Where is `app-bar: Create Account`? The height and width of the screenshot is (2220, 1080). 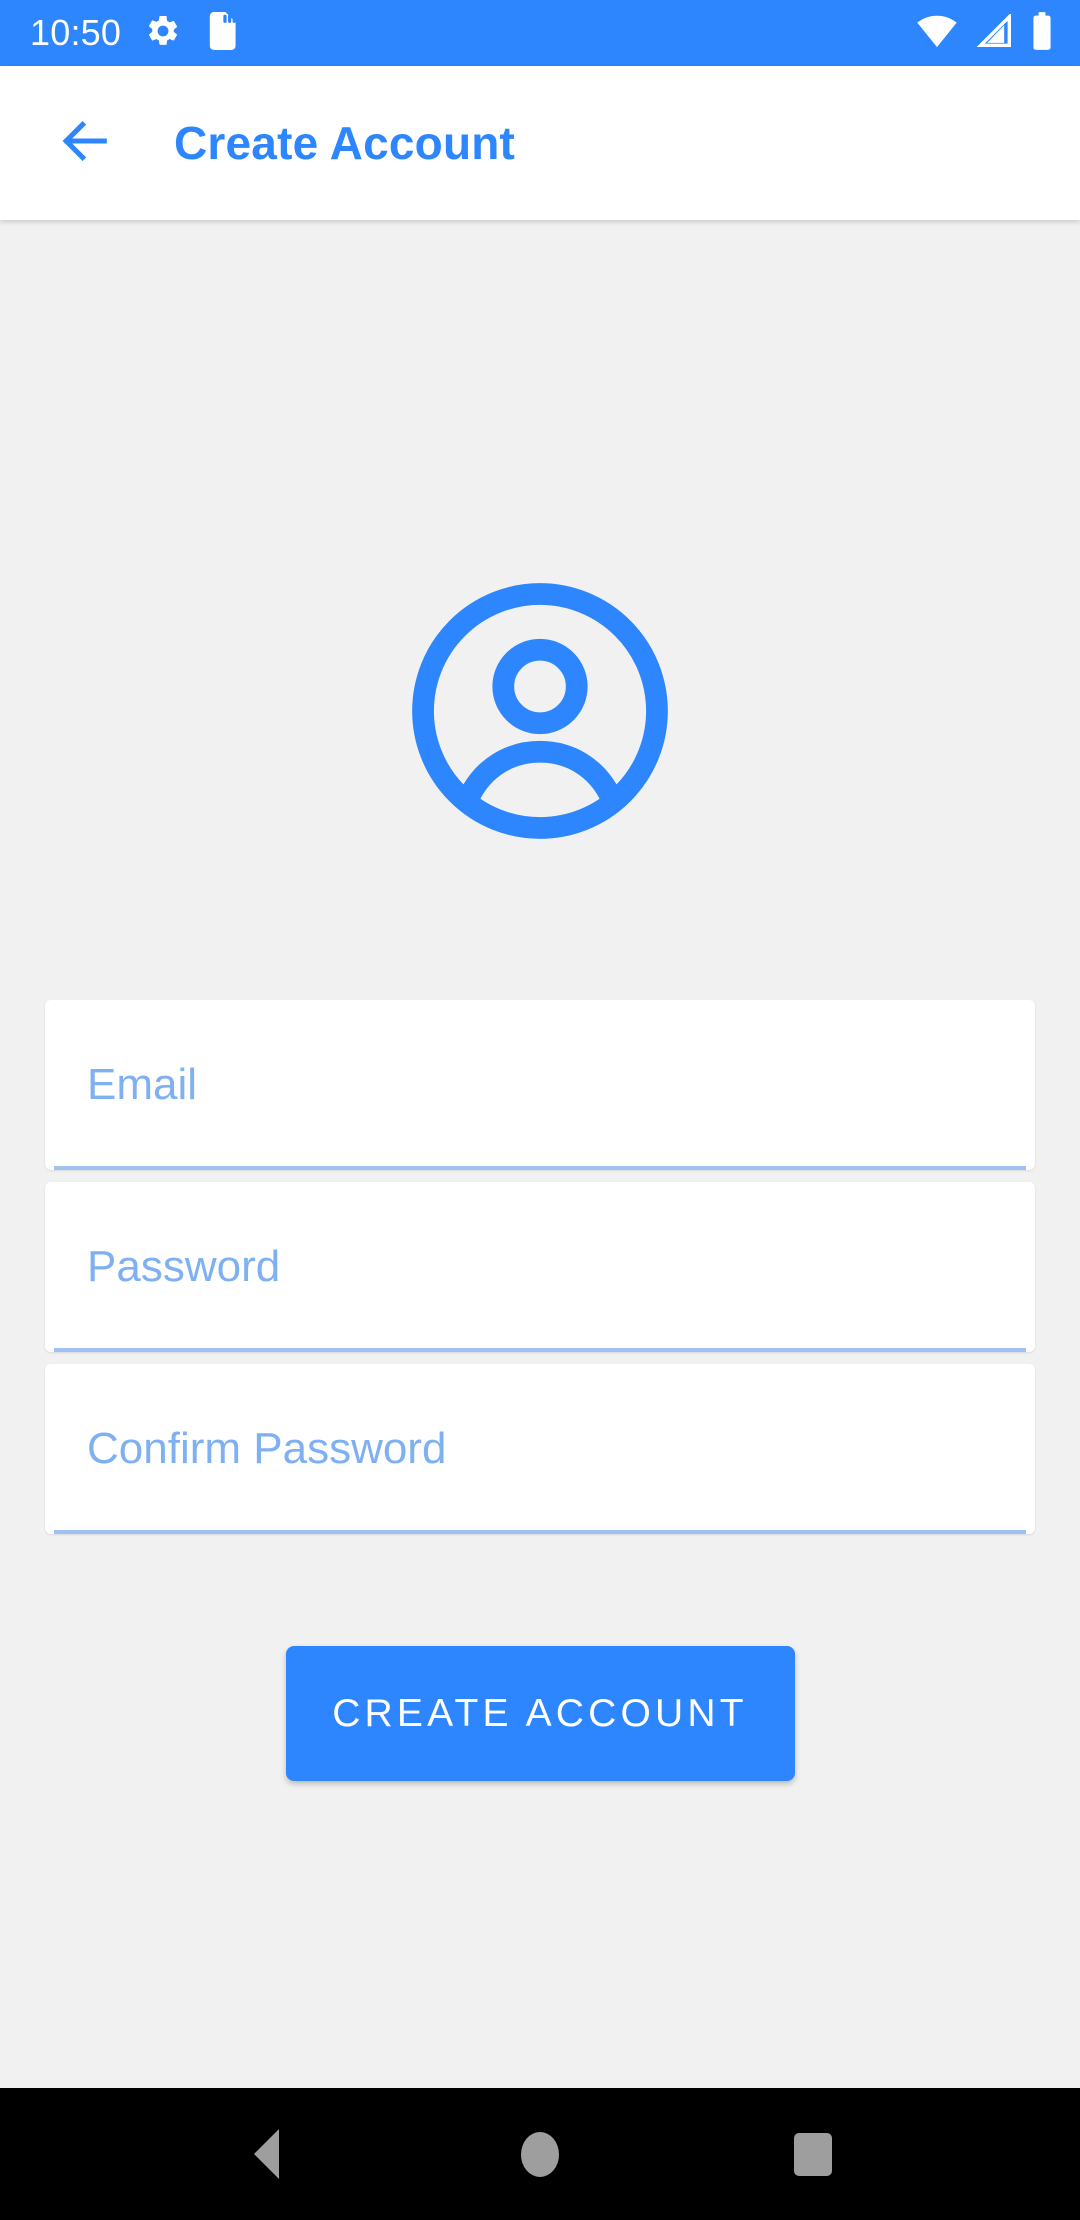
app-bar: Create Account is located at coordinates (540, 143).